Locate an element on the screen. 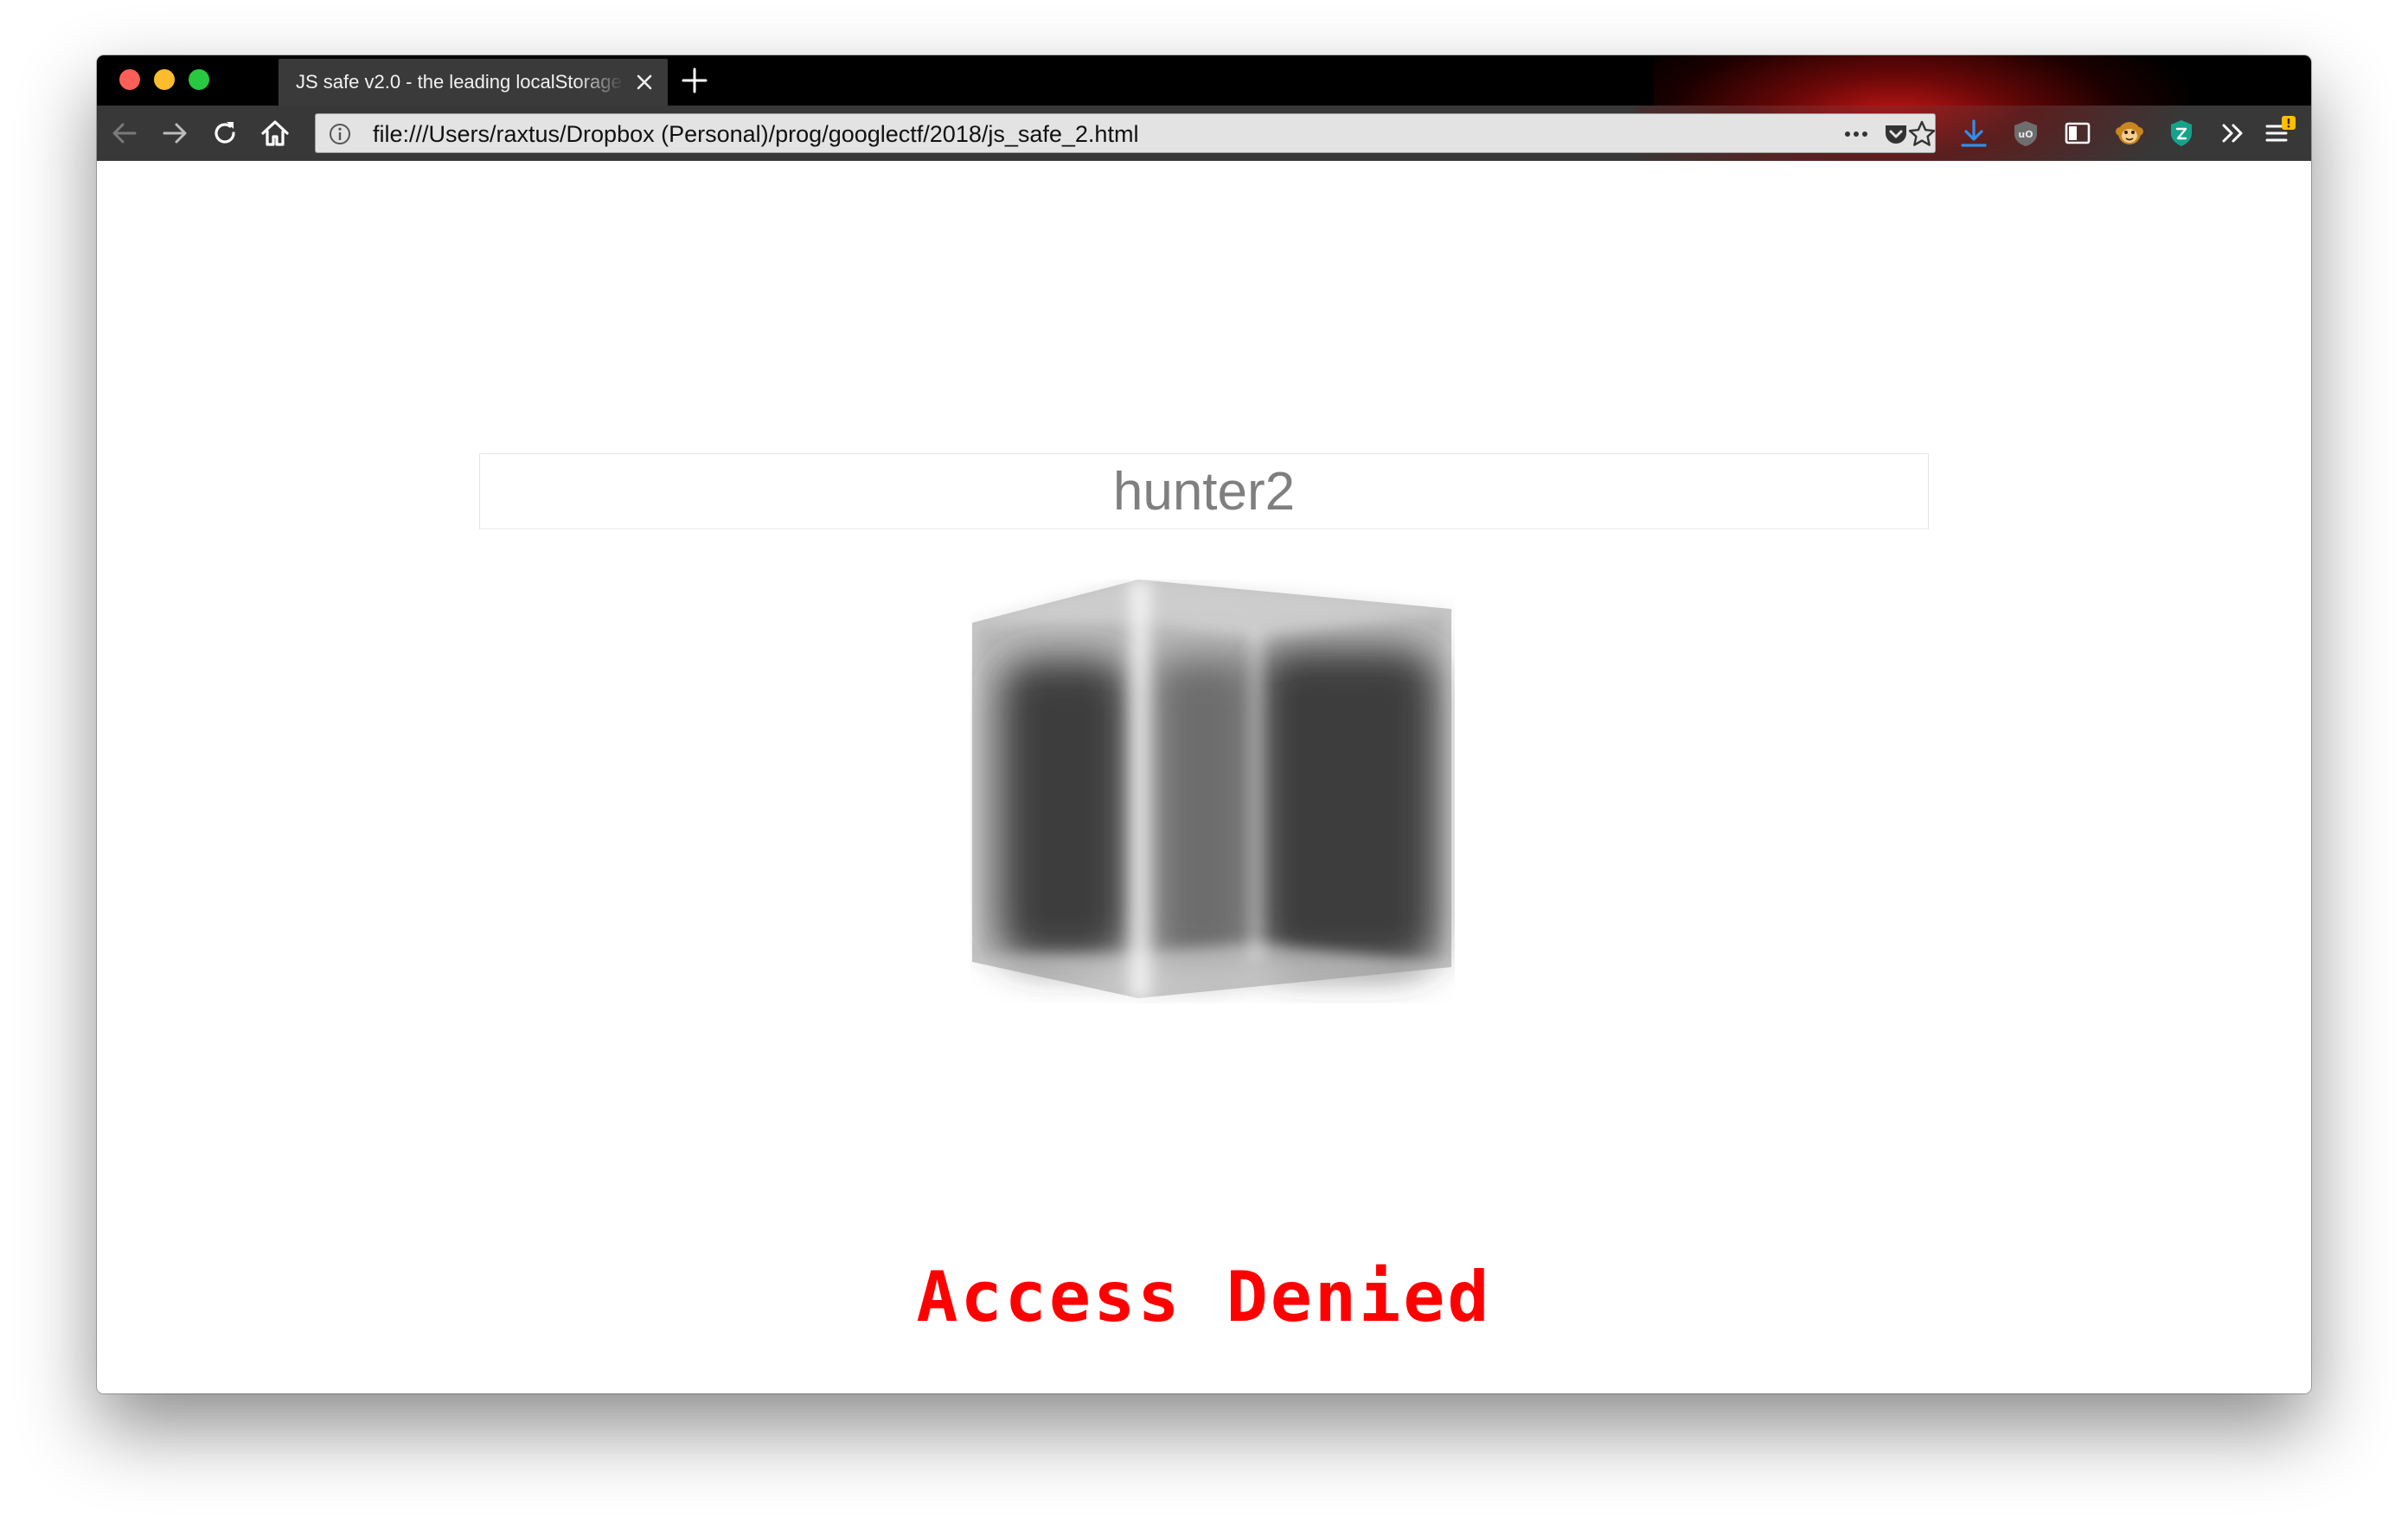 This screenshot has height=1531, width=2408. privacy-button is located at coordinates (2181, 133).